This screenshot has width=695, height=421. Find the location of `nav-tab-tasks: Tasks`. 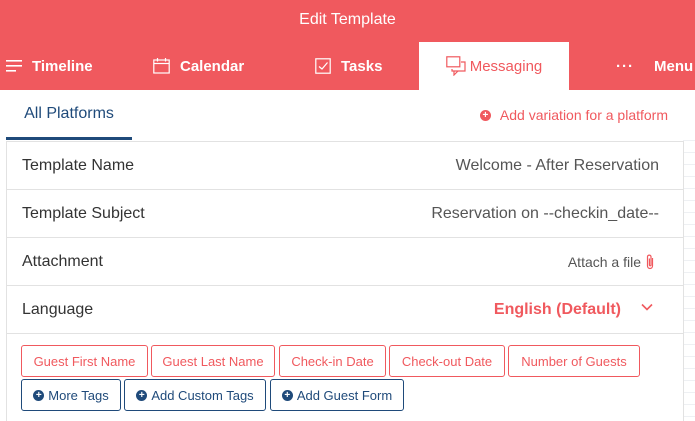

nav-tab-tasks: Tasks is located at coordinates (348, 66).